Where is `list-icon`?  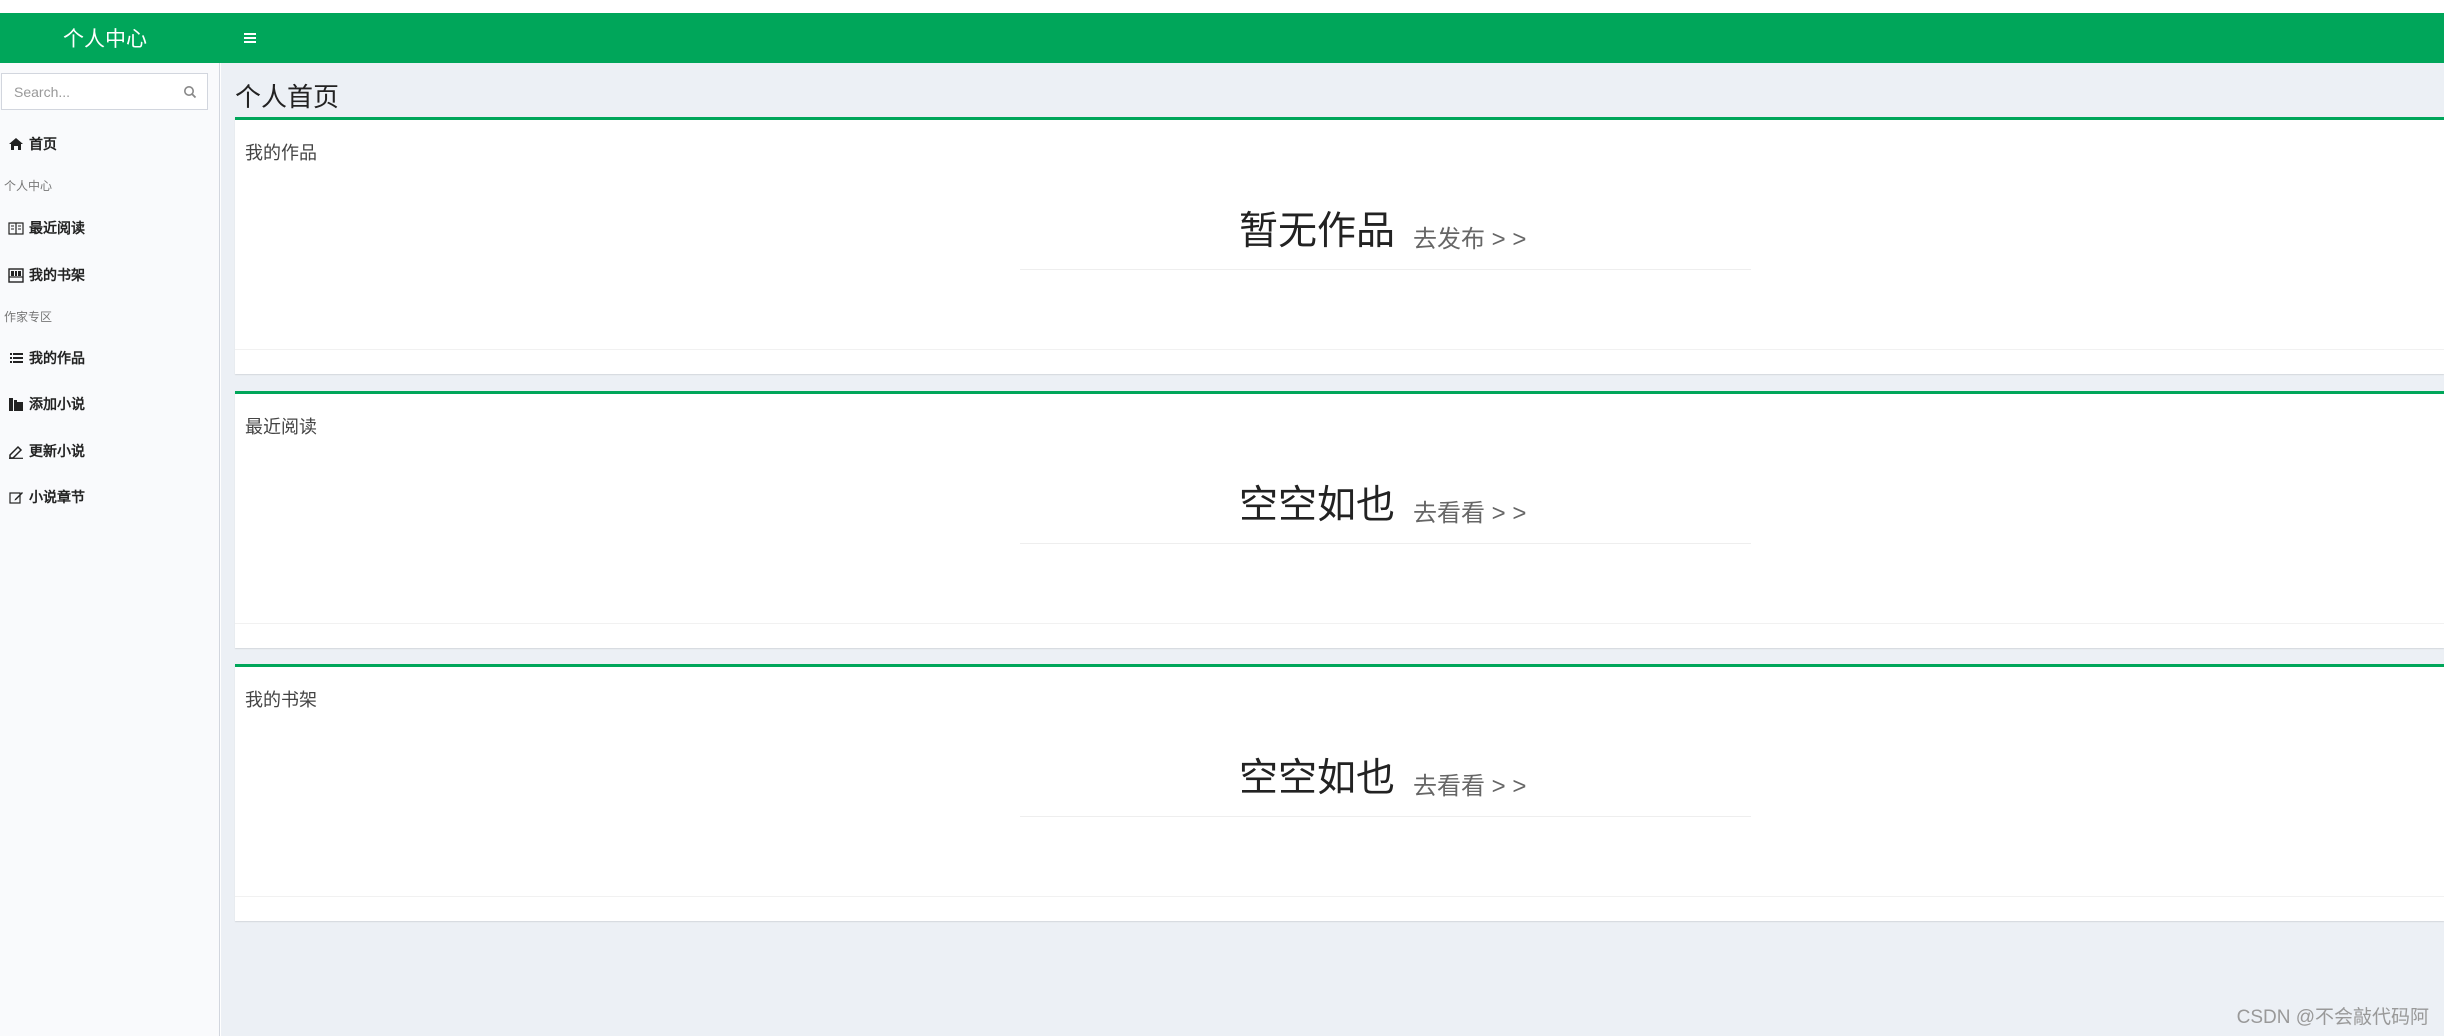 list-icon is located at coordinates (16, 358).